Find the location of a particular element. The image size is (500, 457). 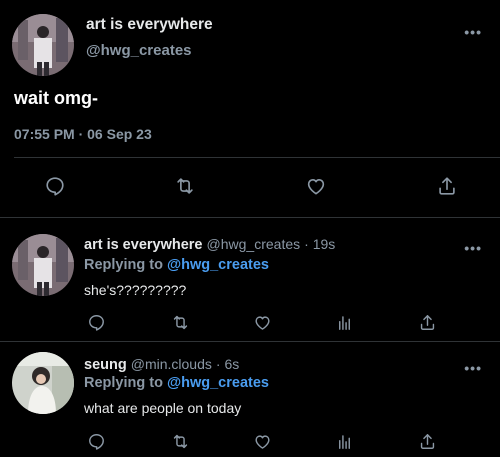

display-name: seung is located at coordinates (105, 365).